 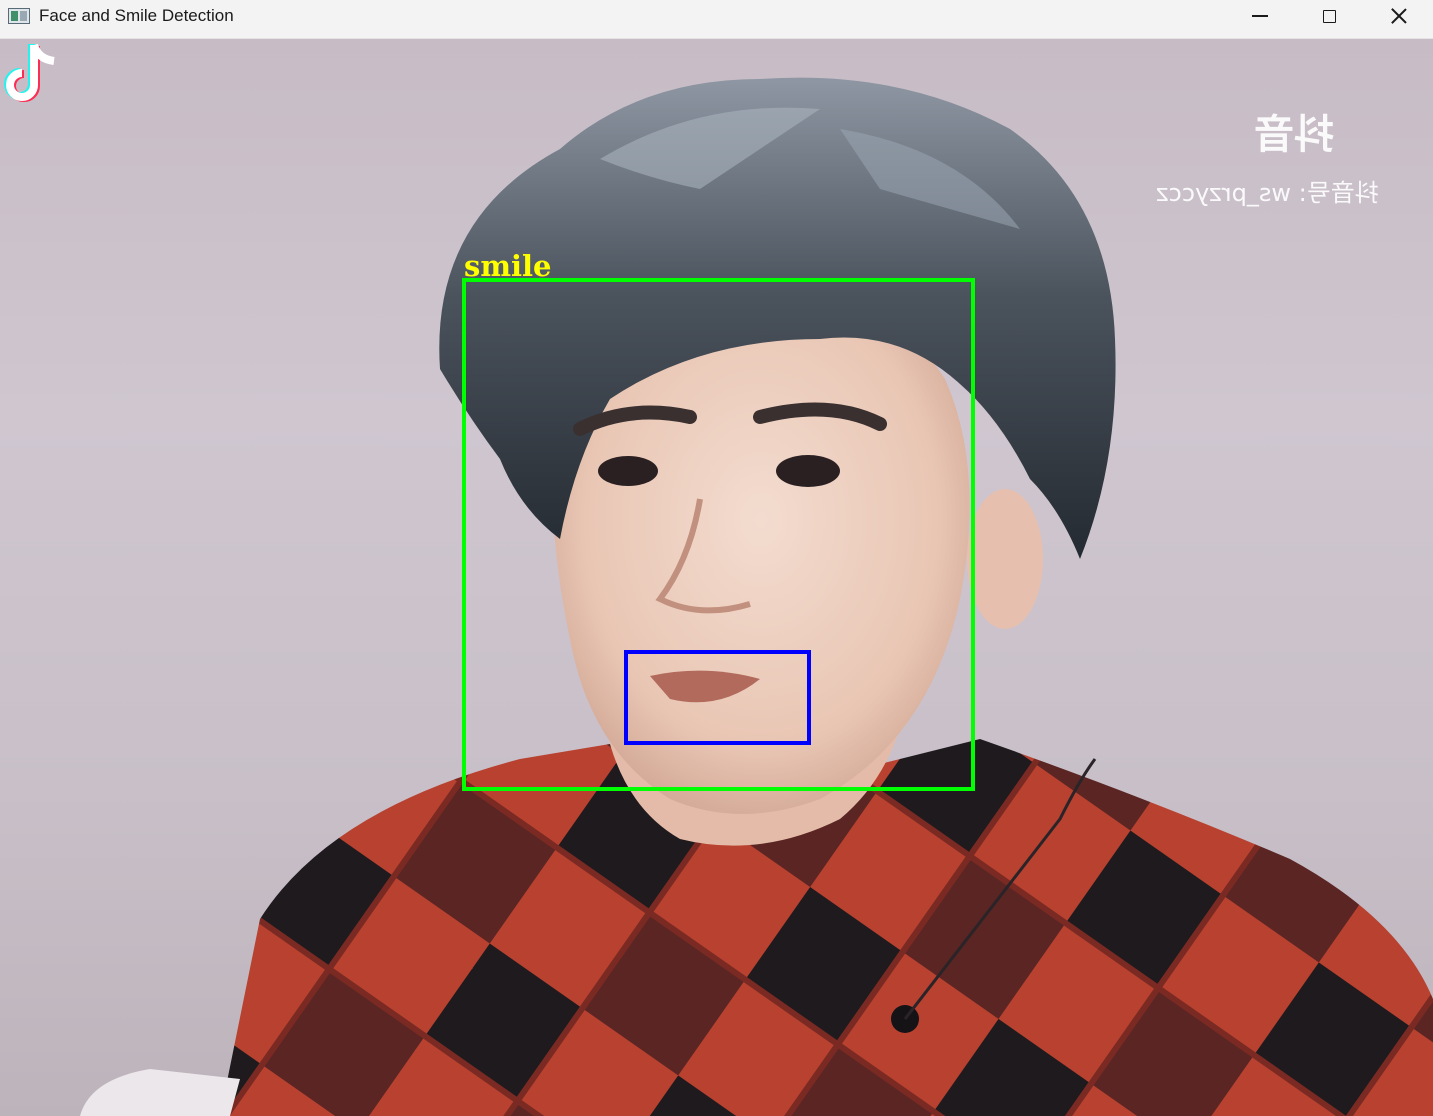 What do you see at coordinates (136, 15) in the screenshot?
I see `window-title: Face and Smile Detection` at bounding box center [136, 15].